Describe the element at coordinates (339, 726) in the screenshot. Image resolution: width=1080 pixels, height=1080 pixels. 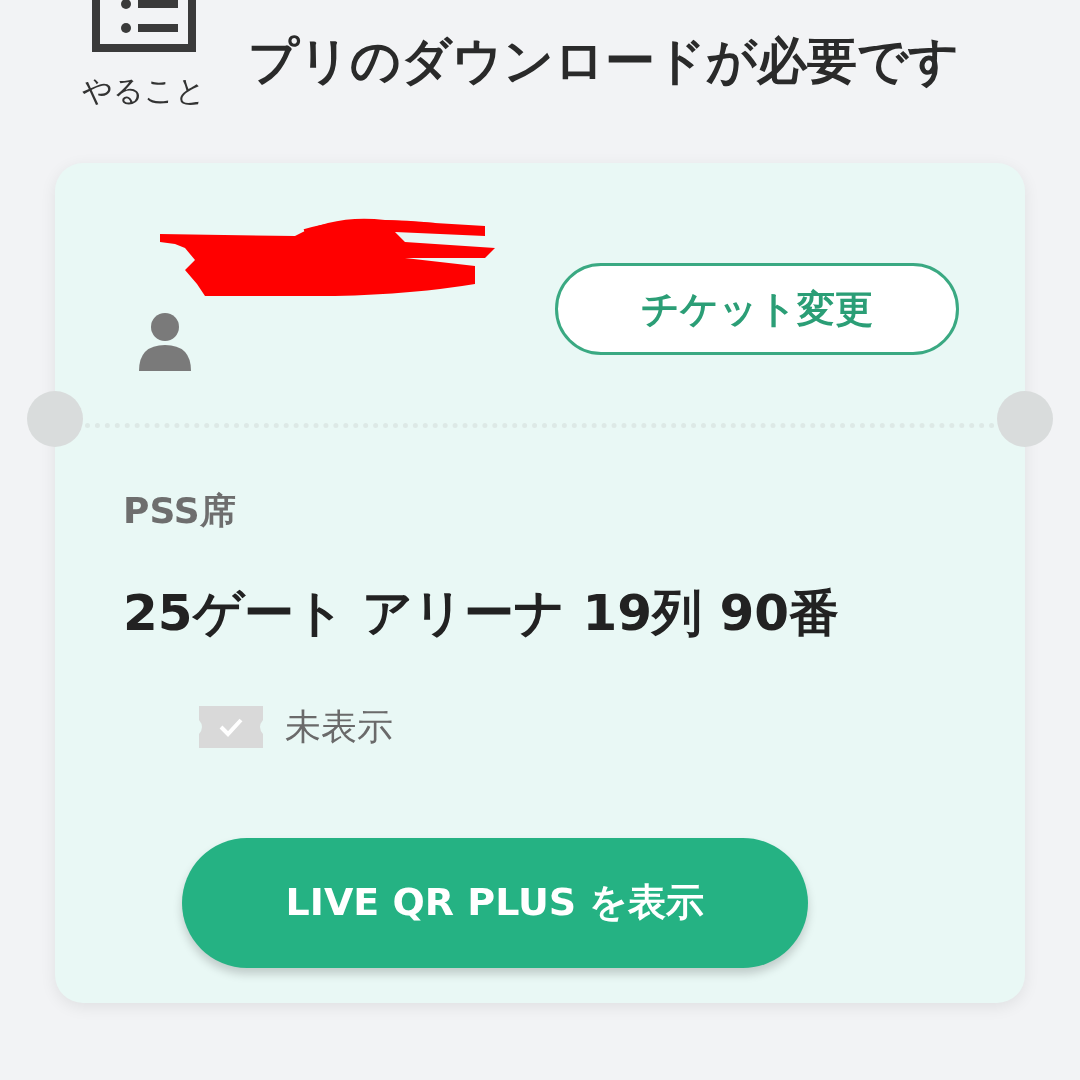
I see `display-status: 未表示` at that location.